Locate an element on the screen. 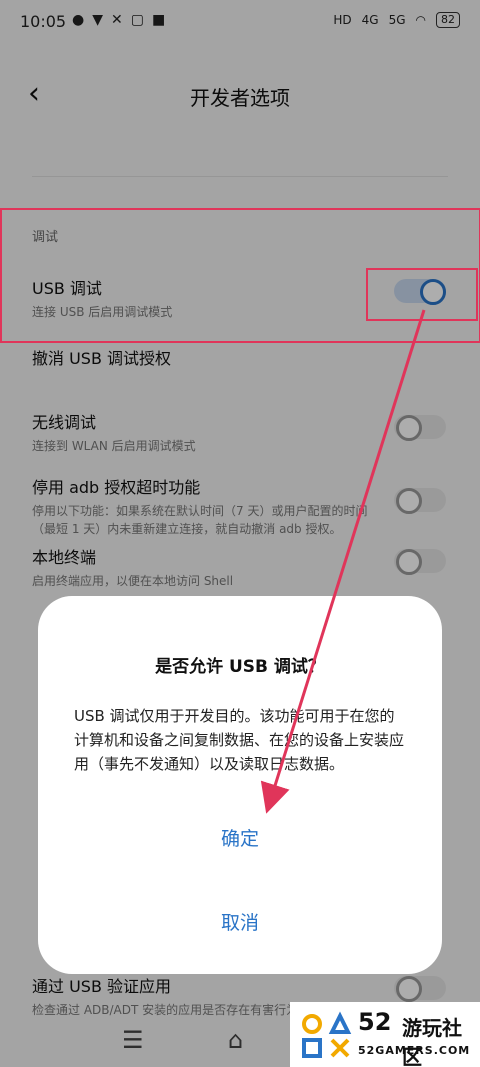  watermark-logo is located at coordinates (327, 1034).